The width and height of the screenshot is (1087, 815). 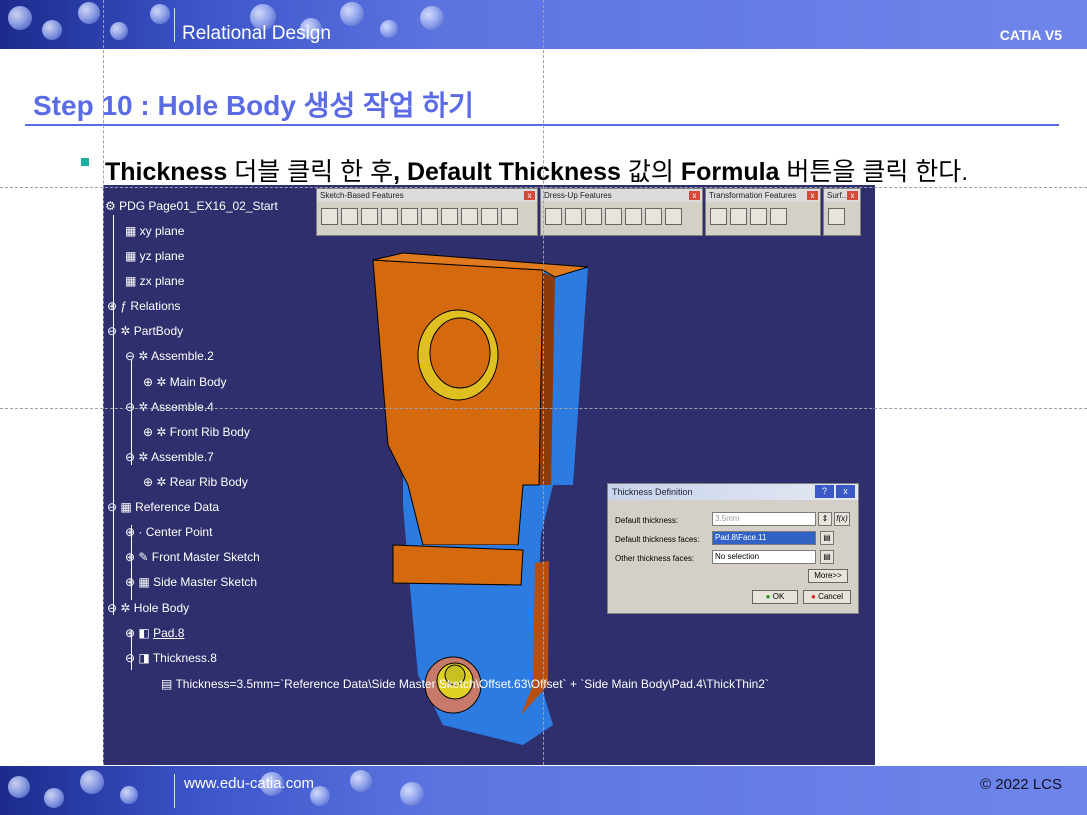 What do you see at coordinates (813, 596) in the screenshot?
I see `cancel-icon: ●` at bounding box center [813, 596].